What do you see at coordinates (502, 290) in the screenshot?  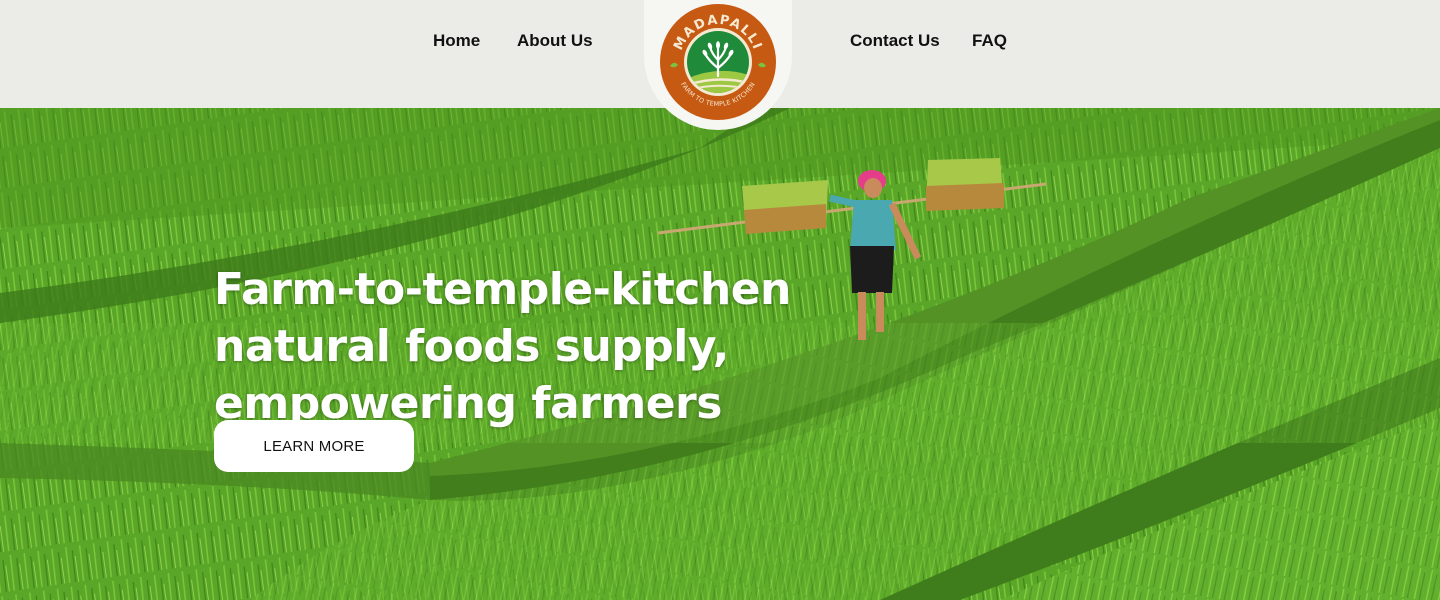 I see `hero-headline-line-1: Farm-to-temple-kitchen` at bounding box center [502, 290].